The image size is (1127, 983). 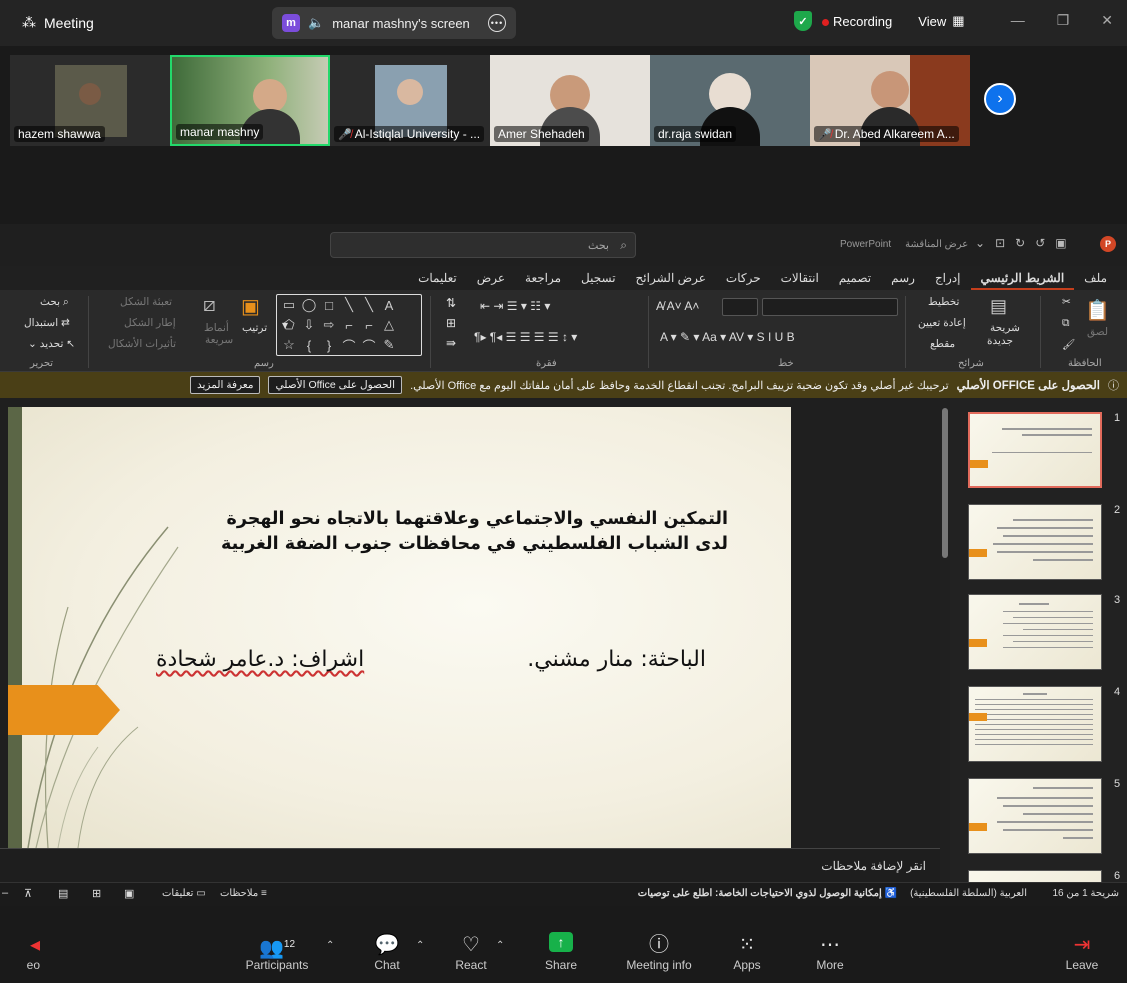 What do you see at coordinates (747, 952) in the screenshot?
I see `apps-button: ⁙ Apps` at bounding box center [747, 952].